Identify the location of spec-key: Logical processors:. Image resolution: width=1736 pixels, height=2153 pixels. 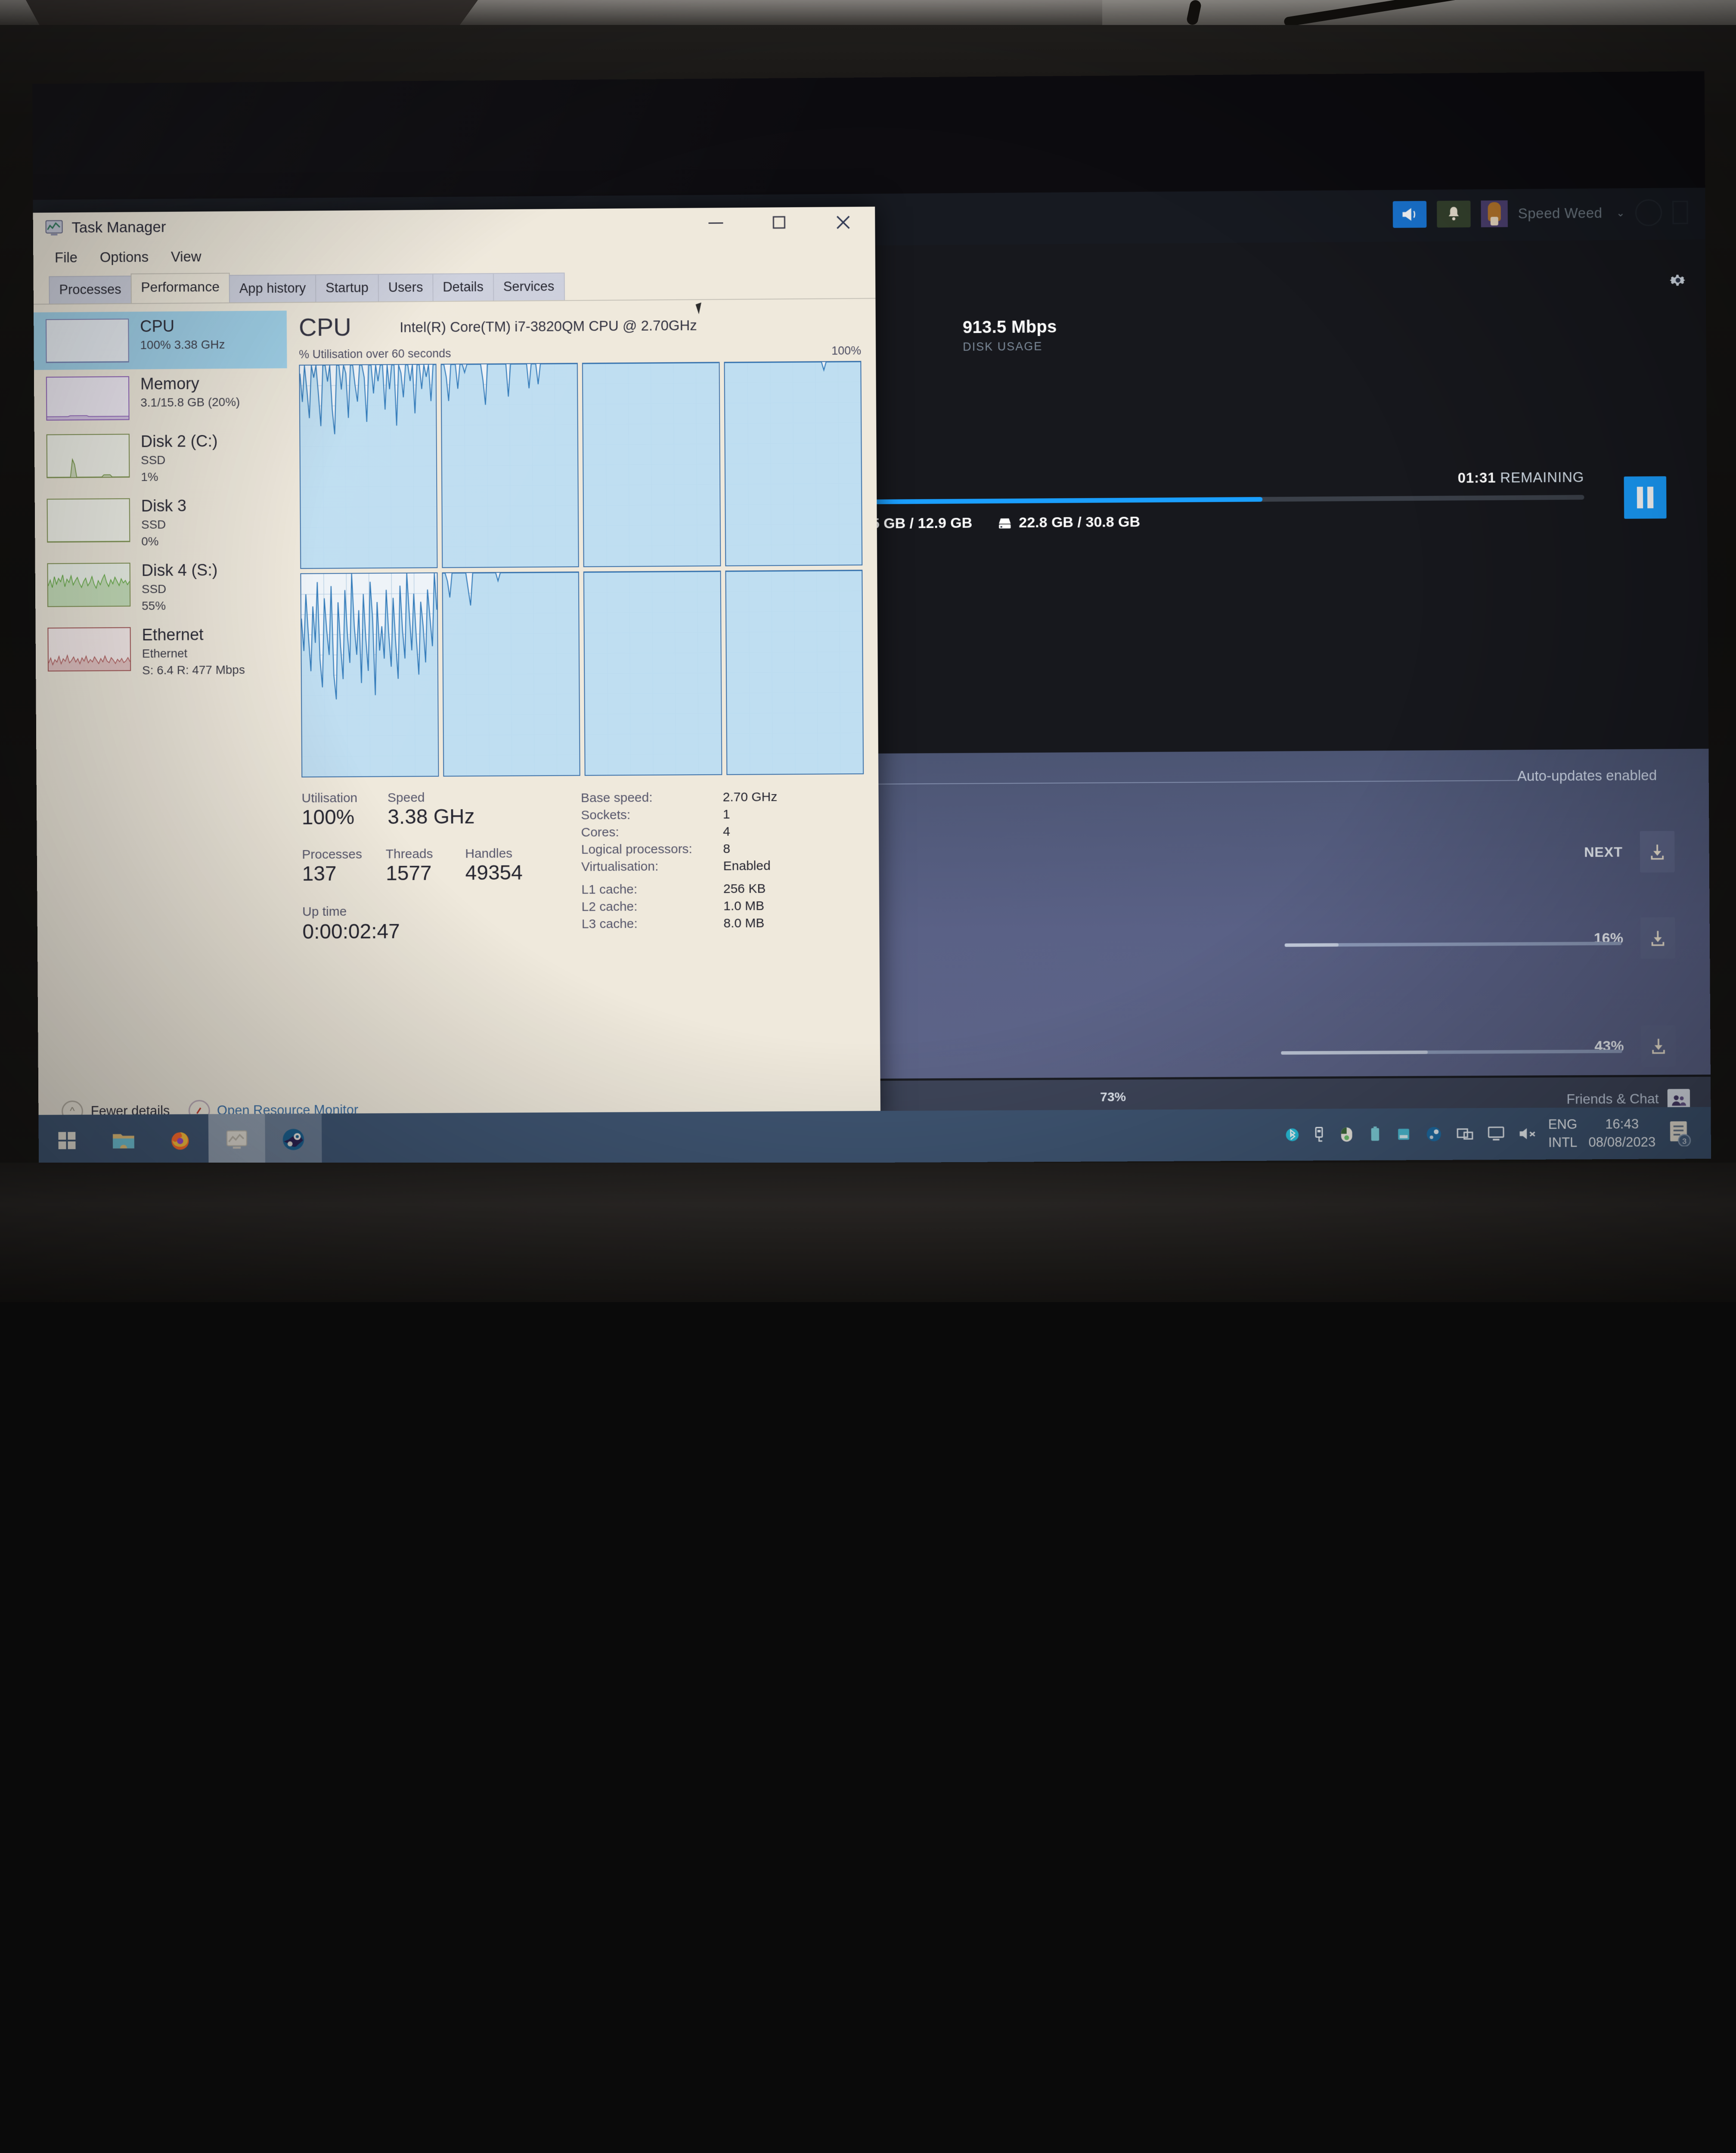
(652, 850).